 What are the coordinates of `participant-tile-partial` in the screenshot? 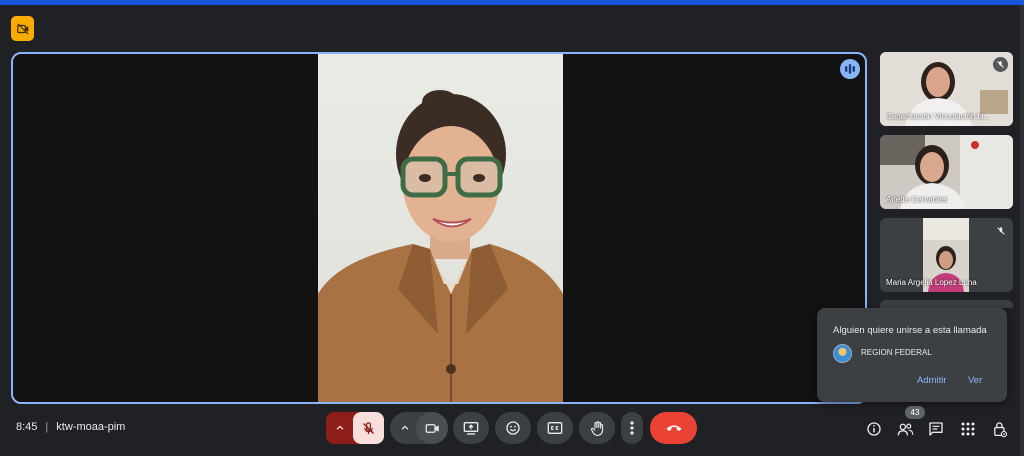 It's located at (946, 304).